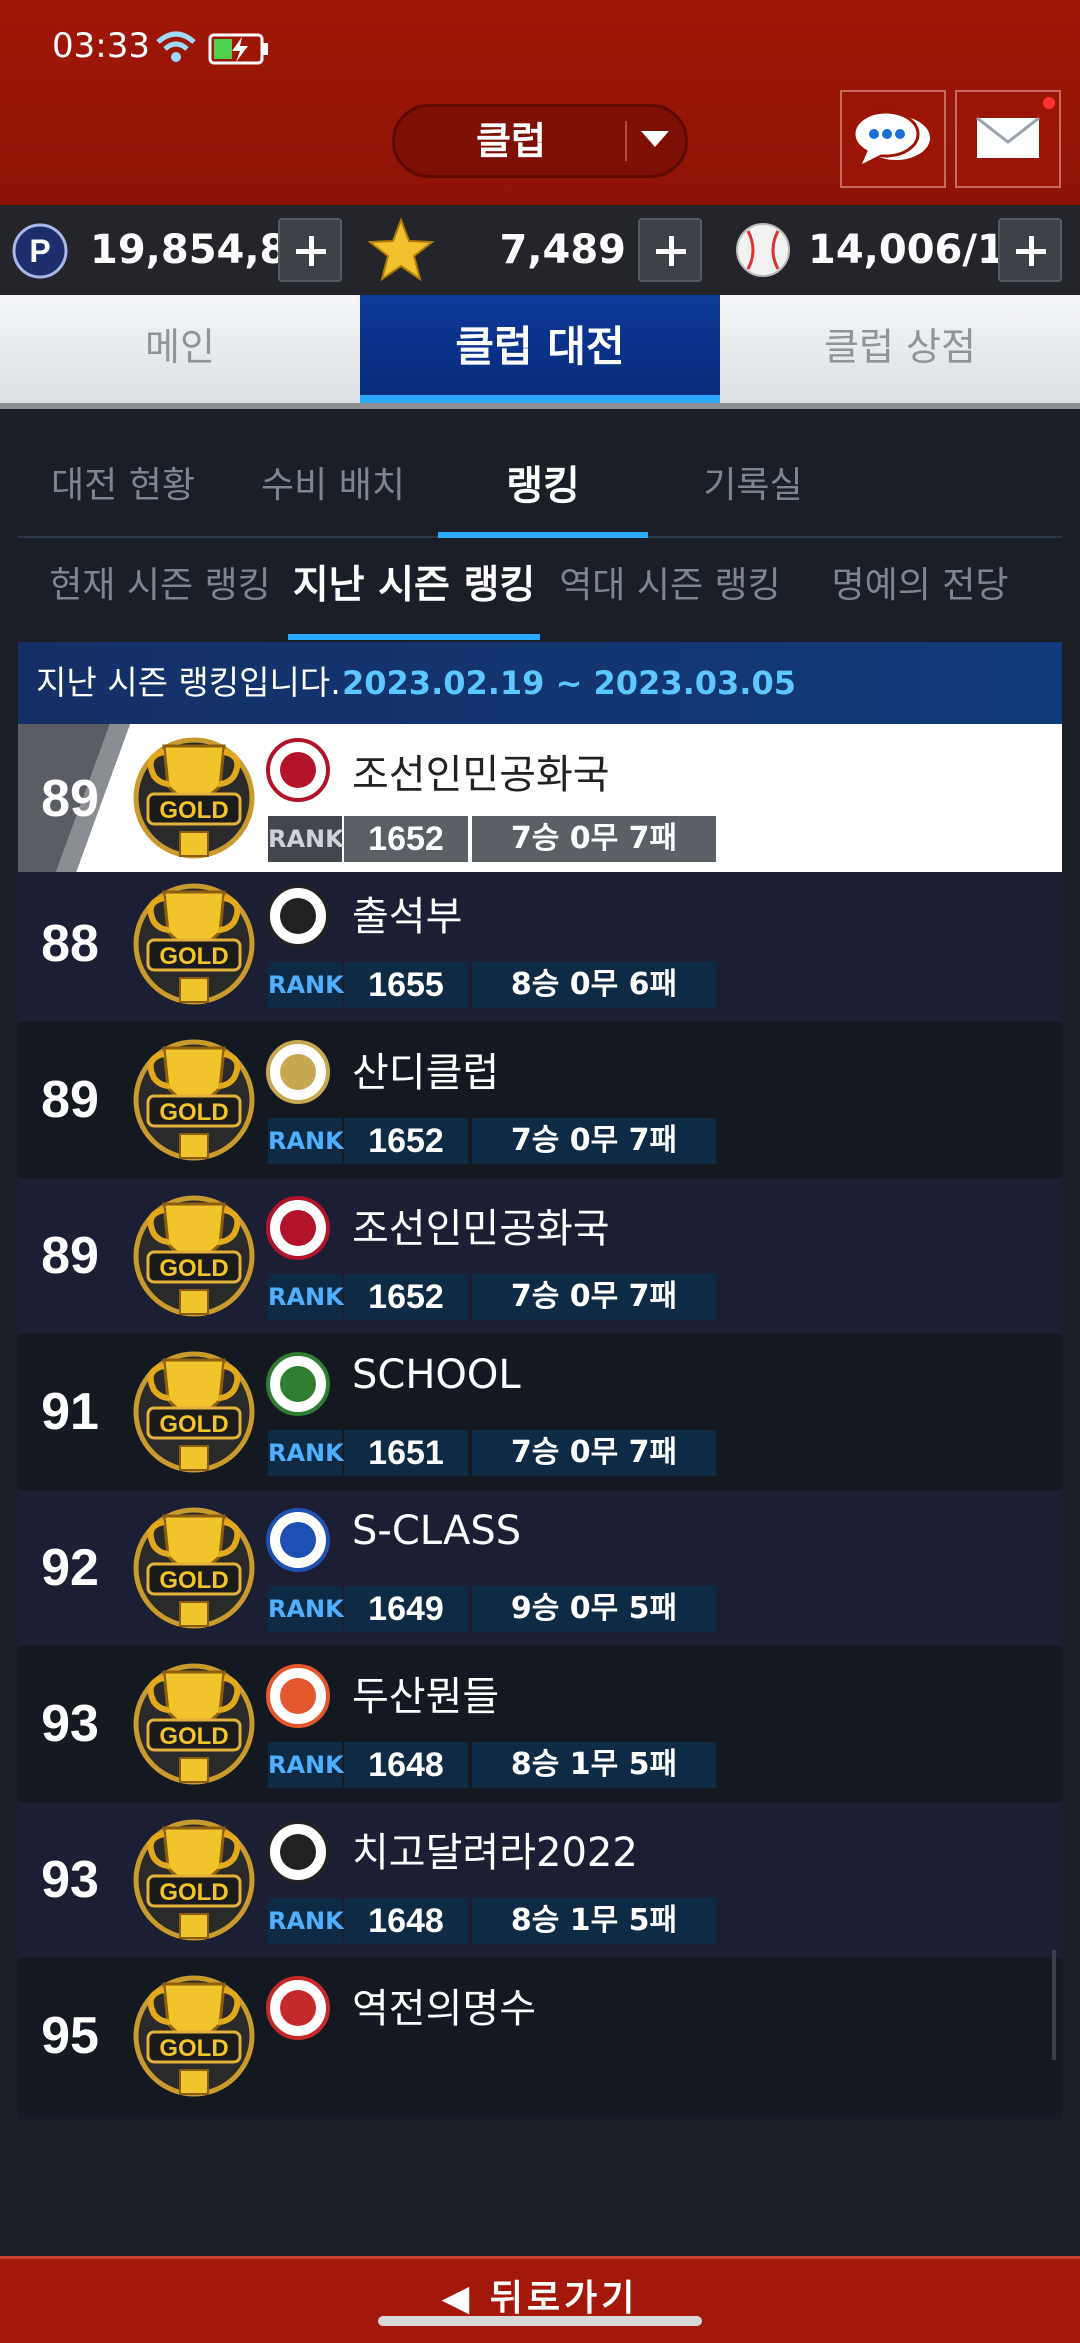 Image resolution: width=1080 pixels, height=2343 pixels. I want to click on scrollbar, so click(1054, 2005).